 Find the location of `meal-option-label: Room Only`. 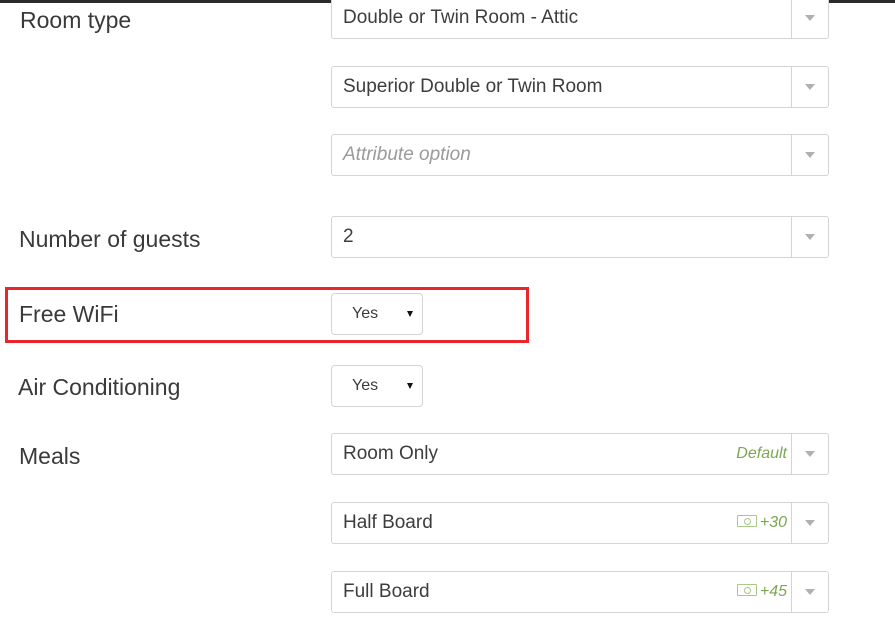

meal-option-label: Room Only is located at coordinates (391, 453).